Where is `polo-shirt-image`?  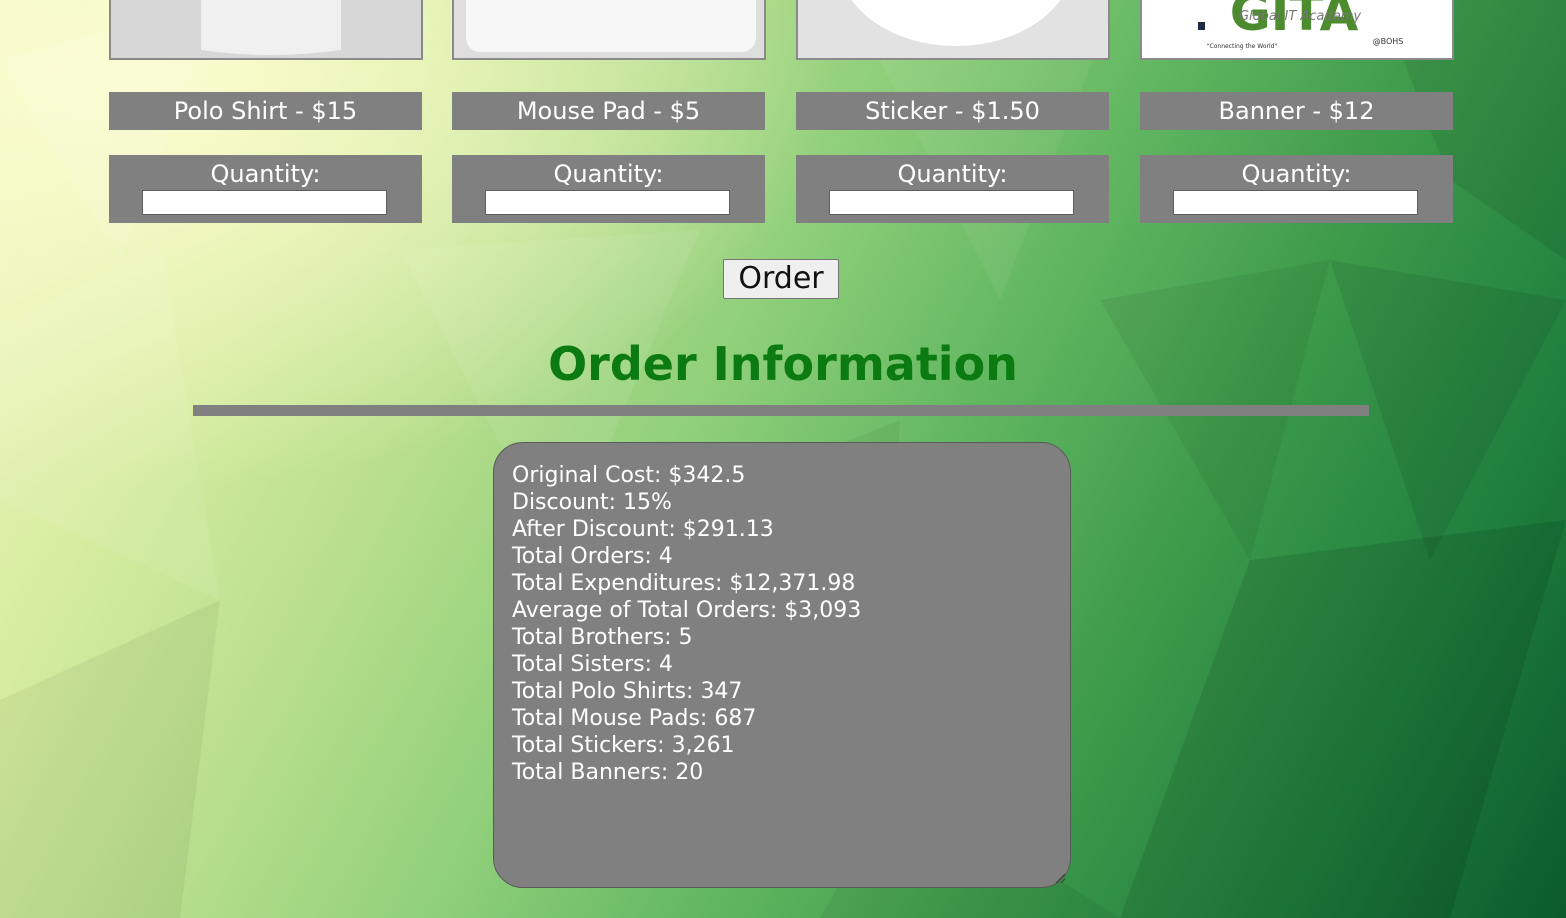
polo-shirt-image is located at coordinates (266, 30).